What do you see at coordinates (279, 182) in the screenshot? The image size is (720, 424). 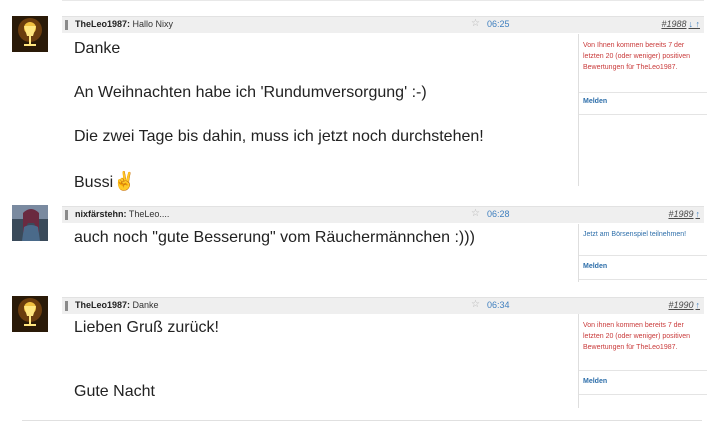 I see `post-text-line: Bussi✌` at bounding box center [279, 182].